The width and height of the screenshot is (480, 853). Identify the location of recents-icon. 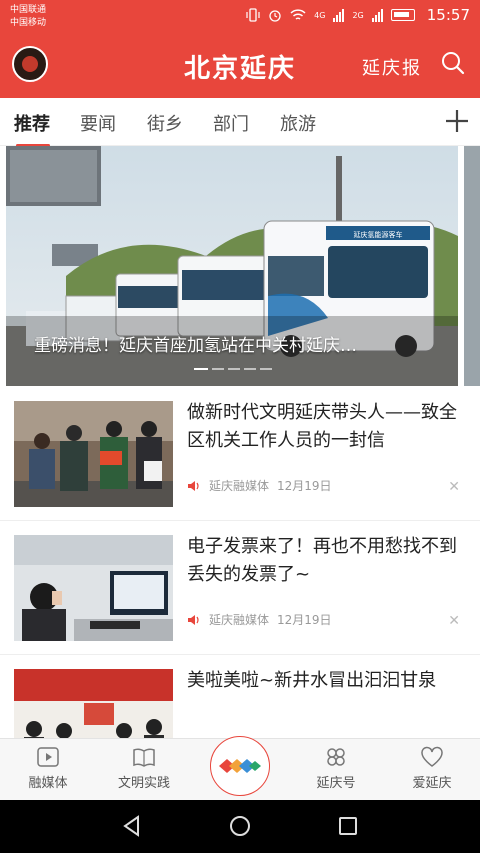
(348, 826).